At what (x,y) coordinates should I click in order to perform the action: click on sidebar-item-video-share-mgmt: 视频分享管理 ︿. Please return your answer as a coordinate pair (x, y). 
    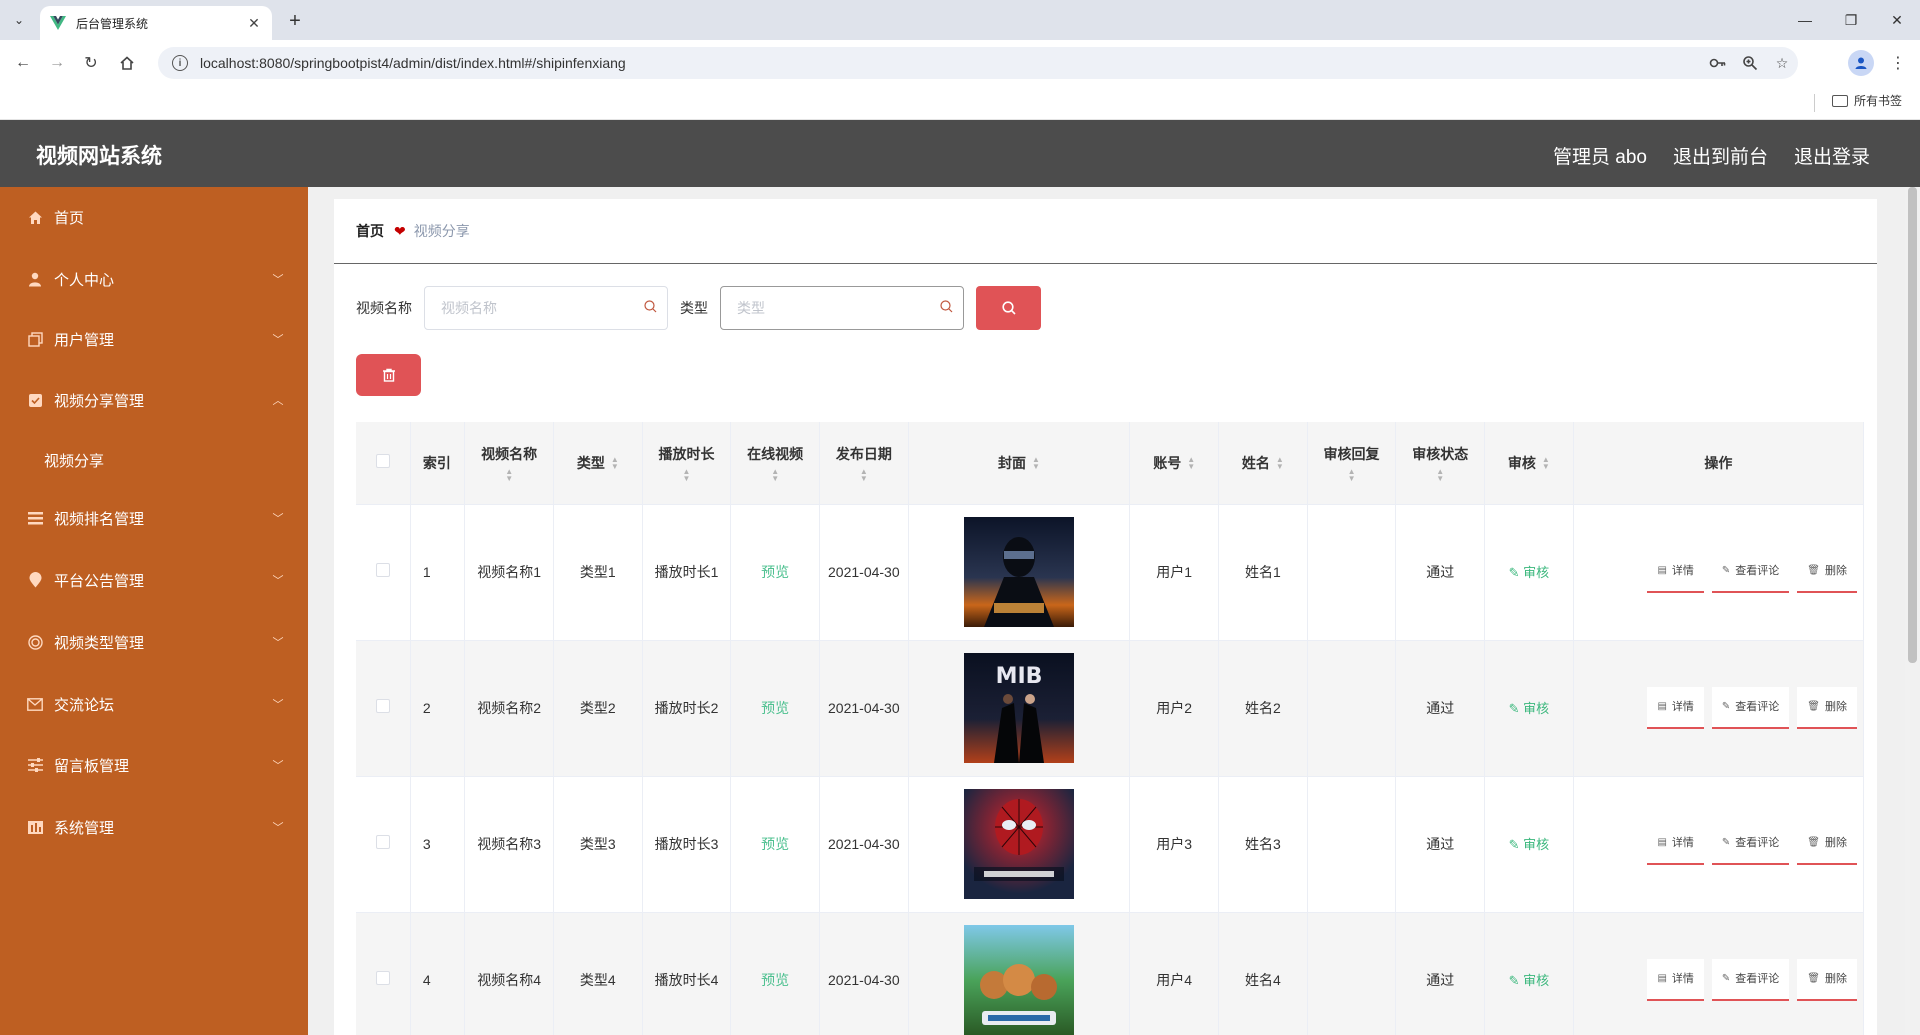
    Looking at the image, I should click on (154, 400).